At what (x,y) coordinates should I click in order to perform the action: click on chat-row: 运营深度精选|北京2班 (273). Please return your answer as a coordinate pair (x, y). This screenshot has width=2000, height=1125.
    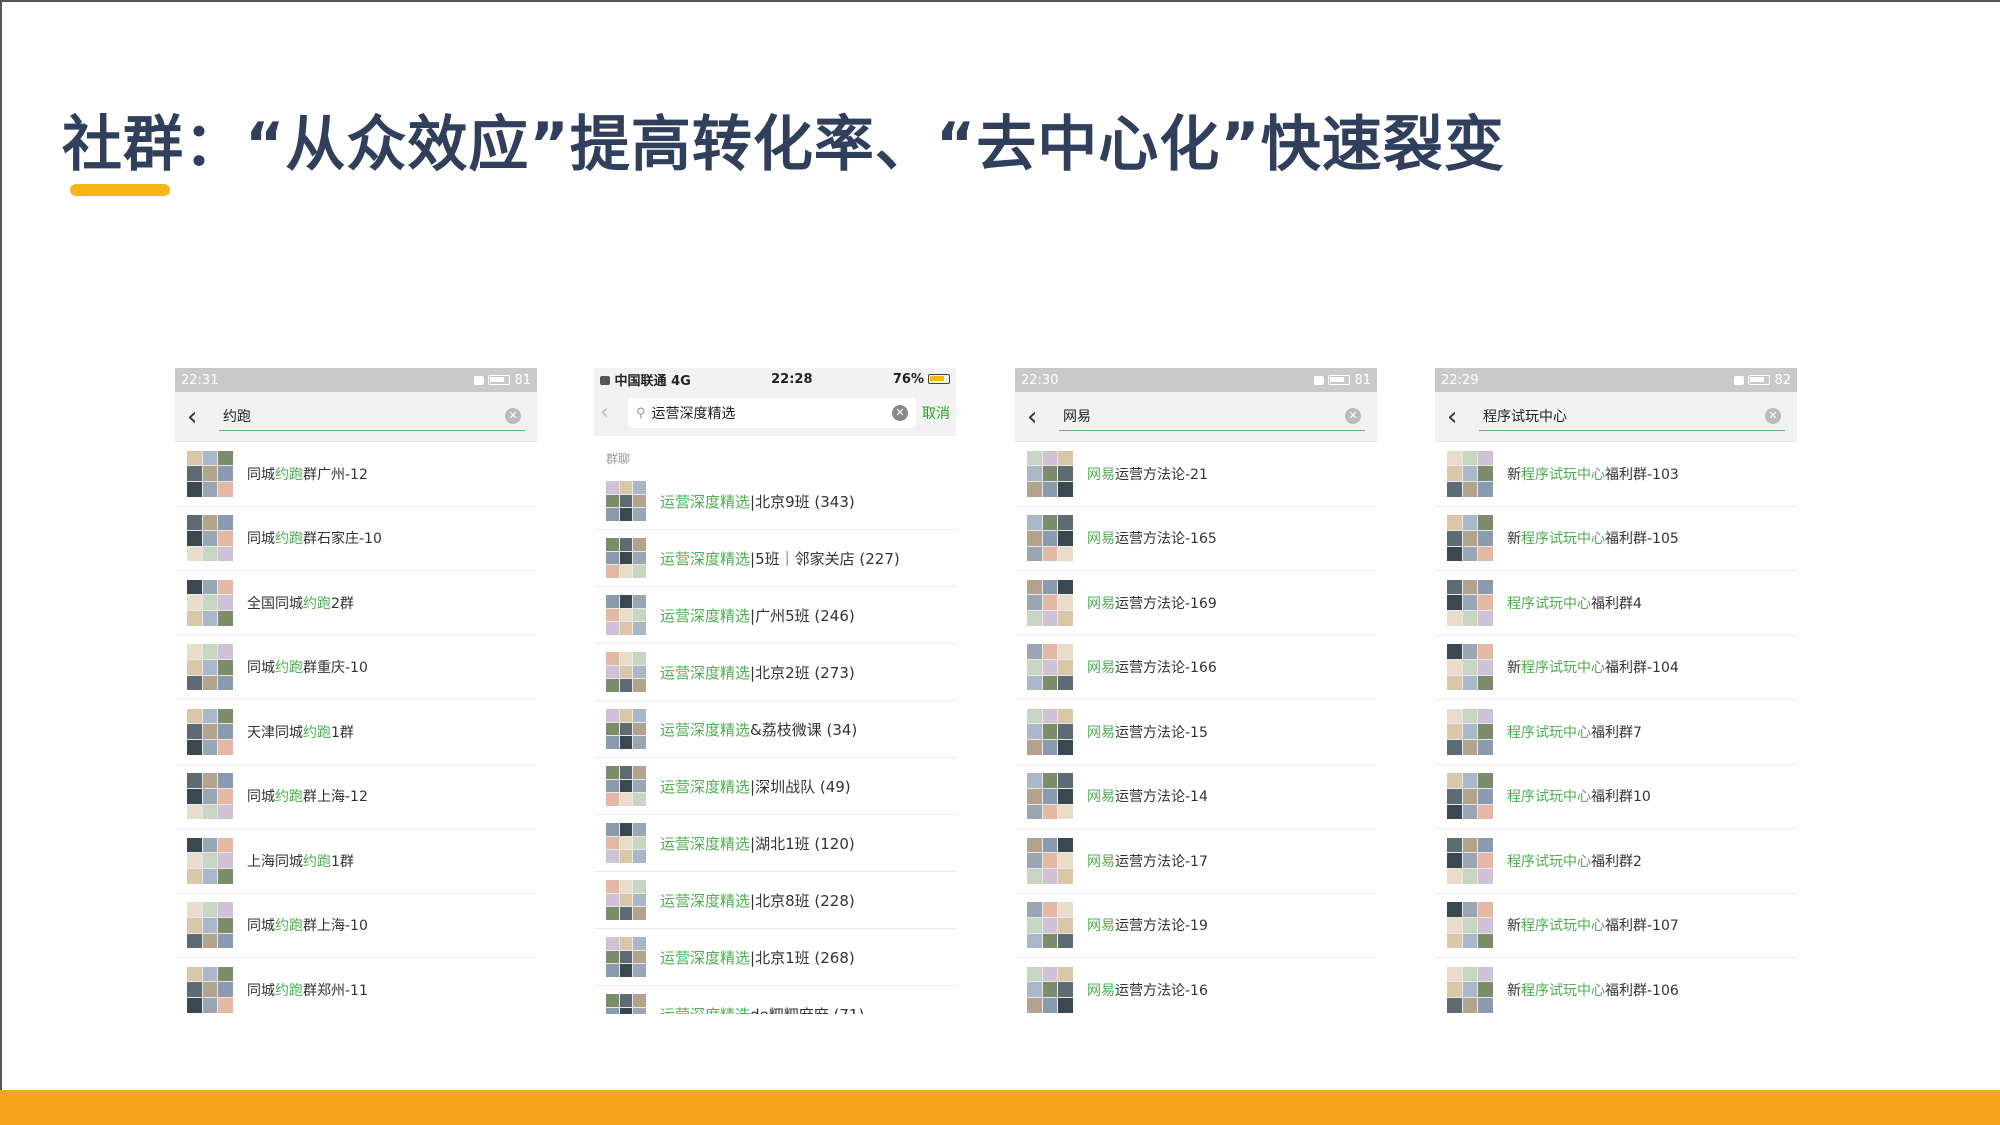
    Looking at the image, I should click on (775, 672).